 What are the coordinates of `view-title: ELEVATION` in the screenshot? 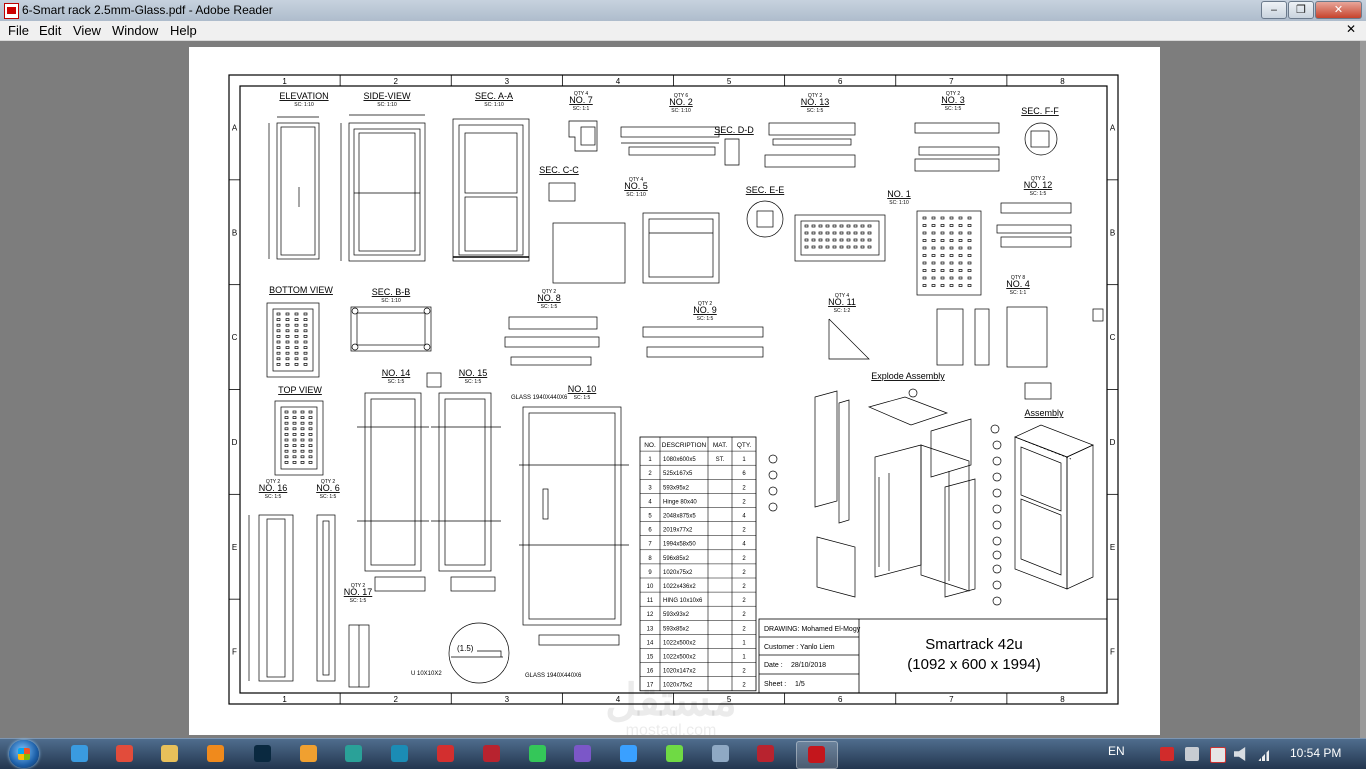 It's located at (303, 96).